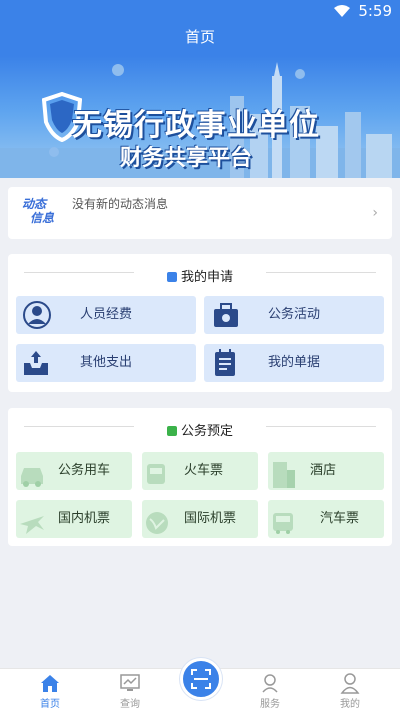 This screenshot has height=711, width=400. What do you see at coordinates (226, 315) in the screenshot?
I see `briefcase-icon` at bounding box center [226, 315].